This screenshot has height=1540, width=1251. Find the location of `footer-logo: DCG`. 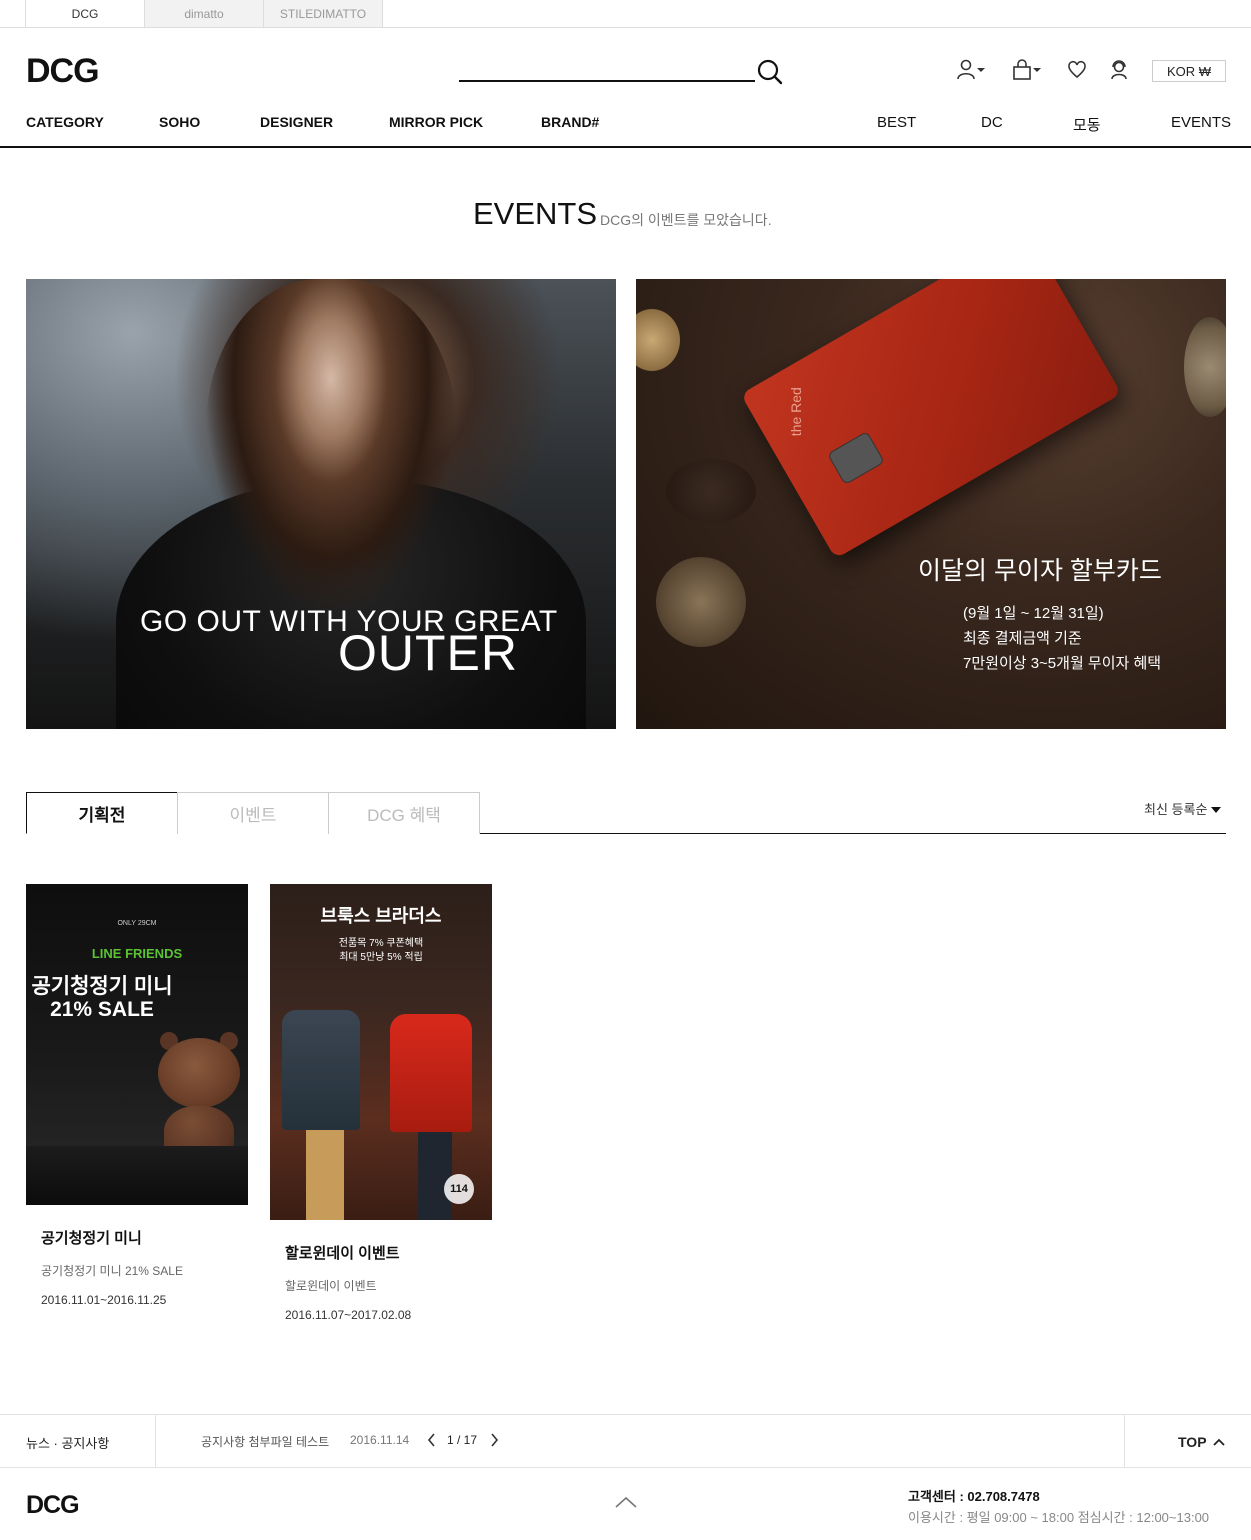

footer-logo: DCG is located at coordinates (53, 1505).